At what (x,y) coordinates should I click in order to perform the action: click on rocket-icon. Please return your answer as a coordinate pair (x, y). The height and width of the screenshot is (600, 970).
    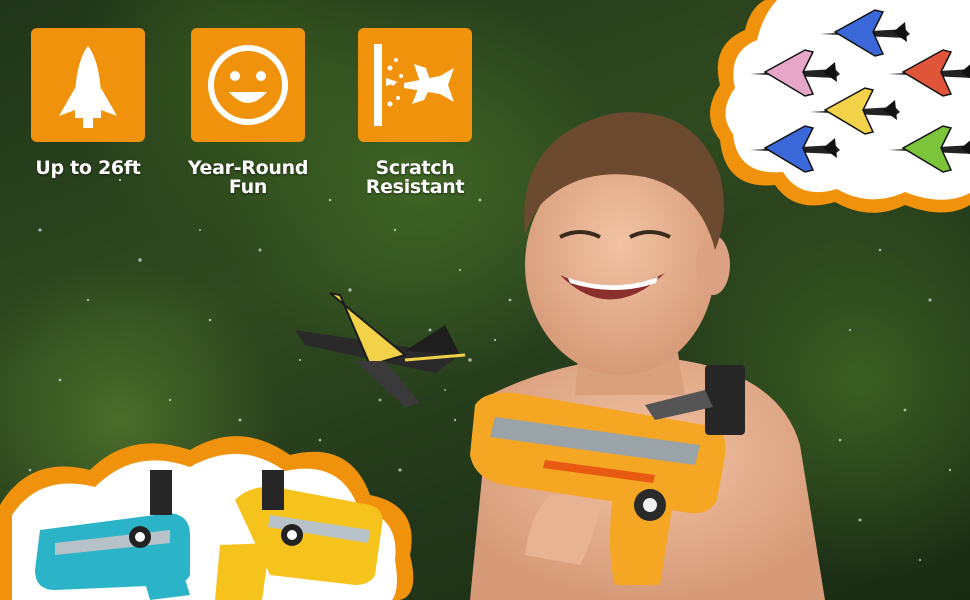
    Looking at the image, I should click on (88, 87).